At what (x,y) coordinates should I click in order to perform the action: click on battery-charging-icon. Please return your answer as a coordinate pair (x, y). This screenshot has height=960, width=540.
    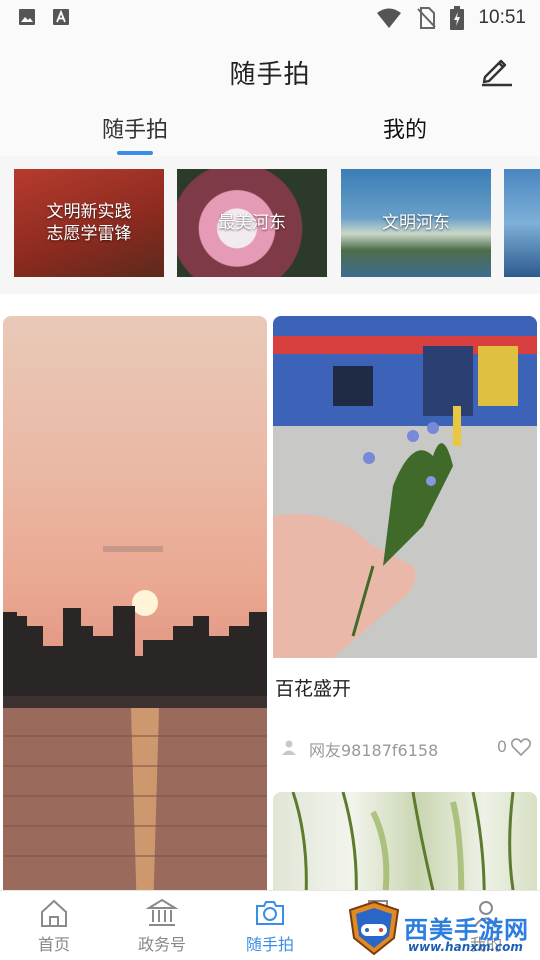
    Looking at the image, I should click on (457, 18).